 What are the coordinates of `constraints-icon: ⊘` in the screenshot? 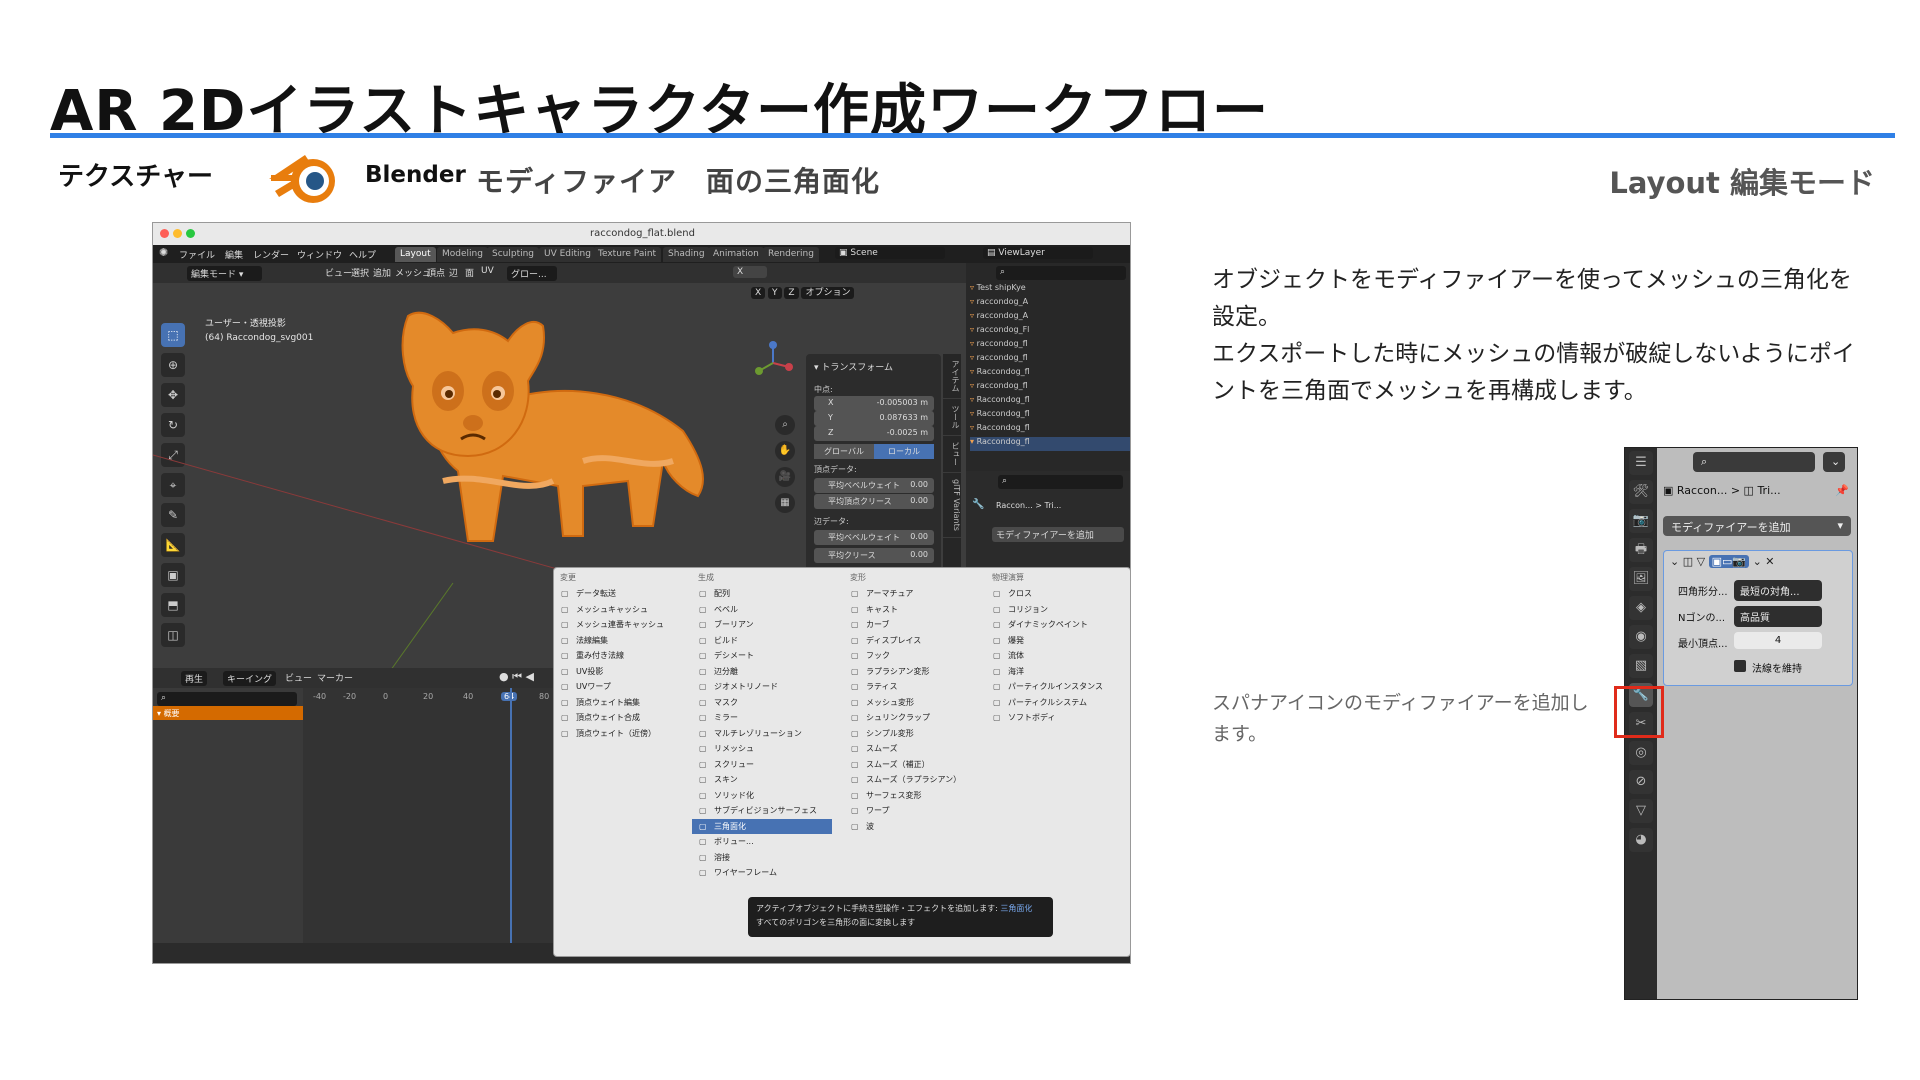 It's located at (1641, 782).